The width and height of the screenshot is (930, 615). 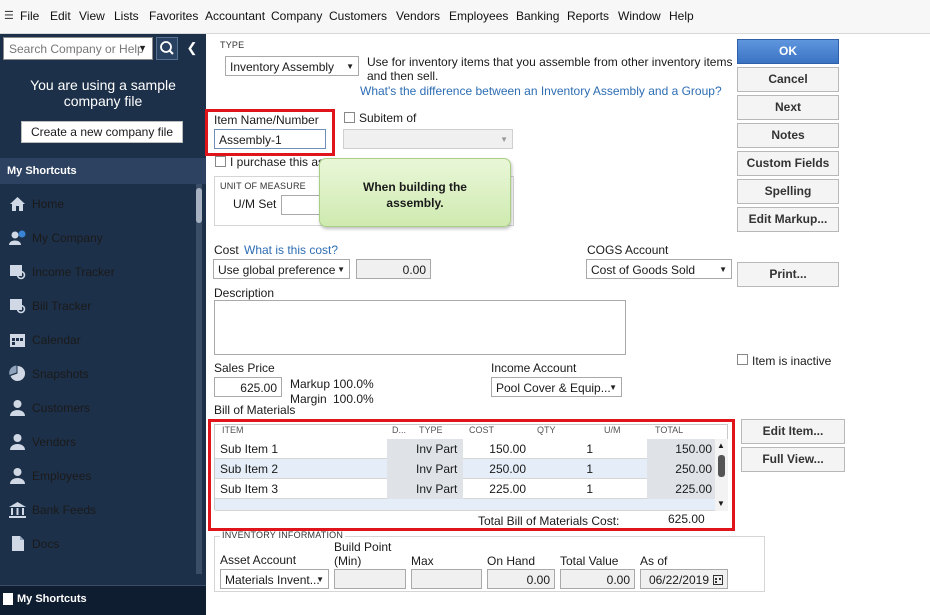 What do you see at coordinates (98, 408) in the screenshot?
I see `sidebar-item-customers: Customers` at bounding box center [98, 408].